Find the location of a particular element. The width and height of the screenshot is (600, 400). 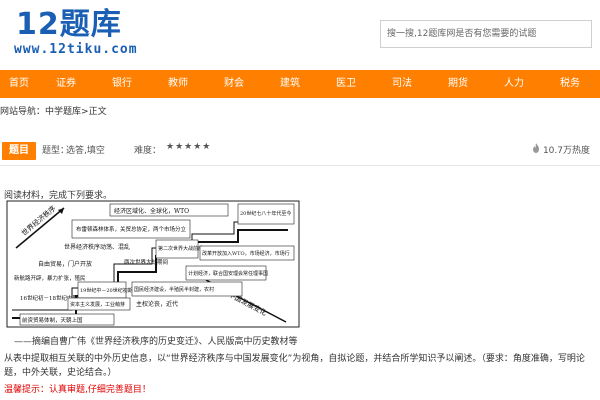

question-meta-bar: 题目 题型： 选答,填空 难度： ★★★★★ 10.7万热度 is located at coordinates (300, 150).